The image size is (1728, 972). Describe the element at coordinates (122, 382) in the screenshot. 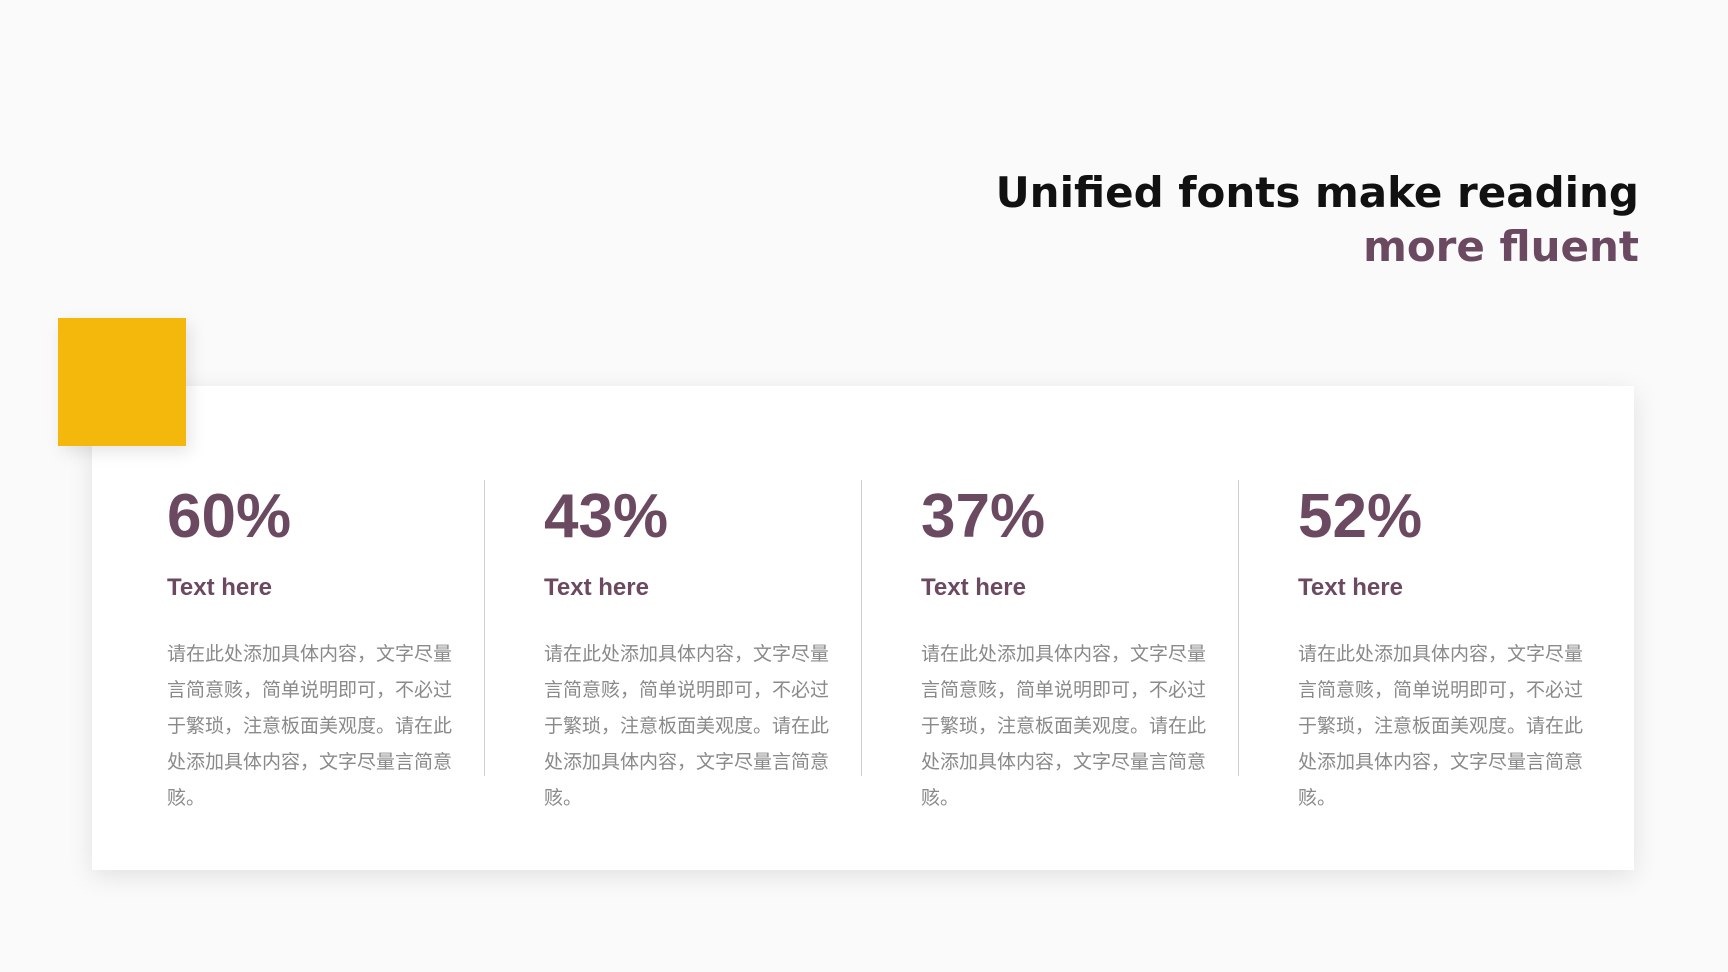

I see `accent-square` at that location.